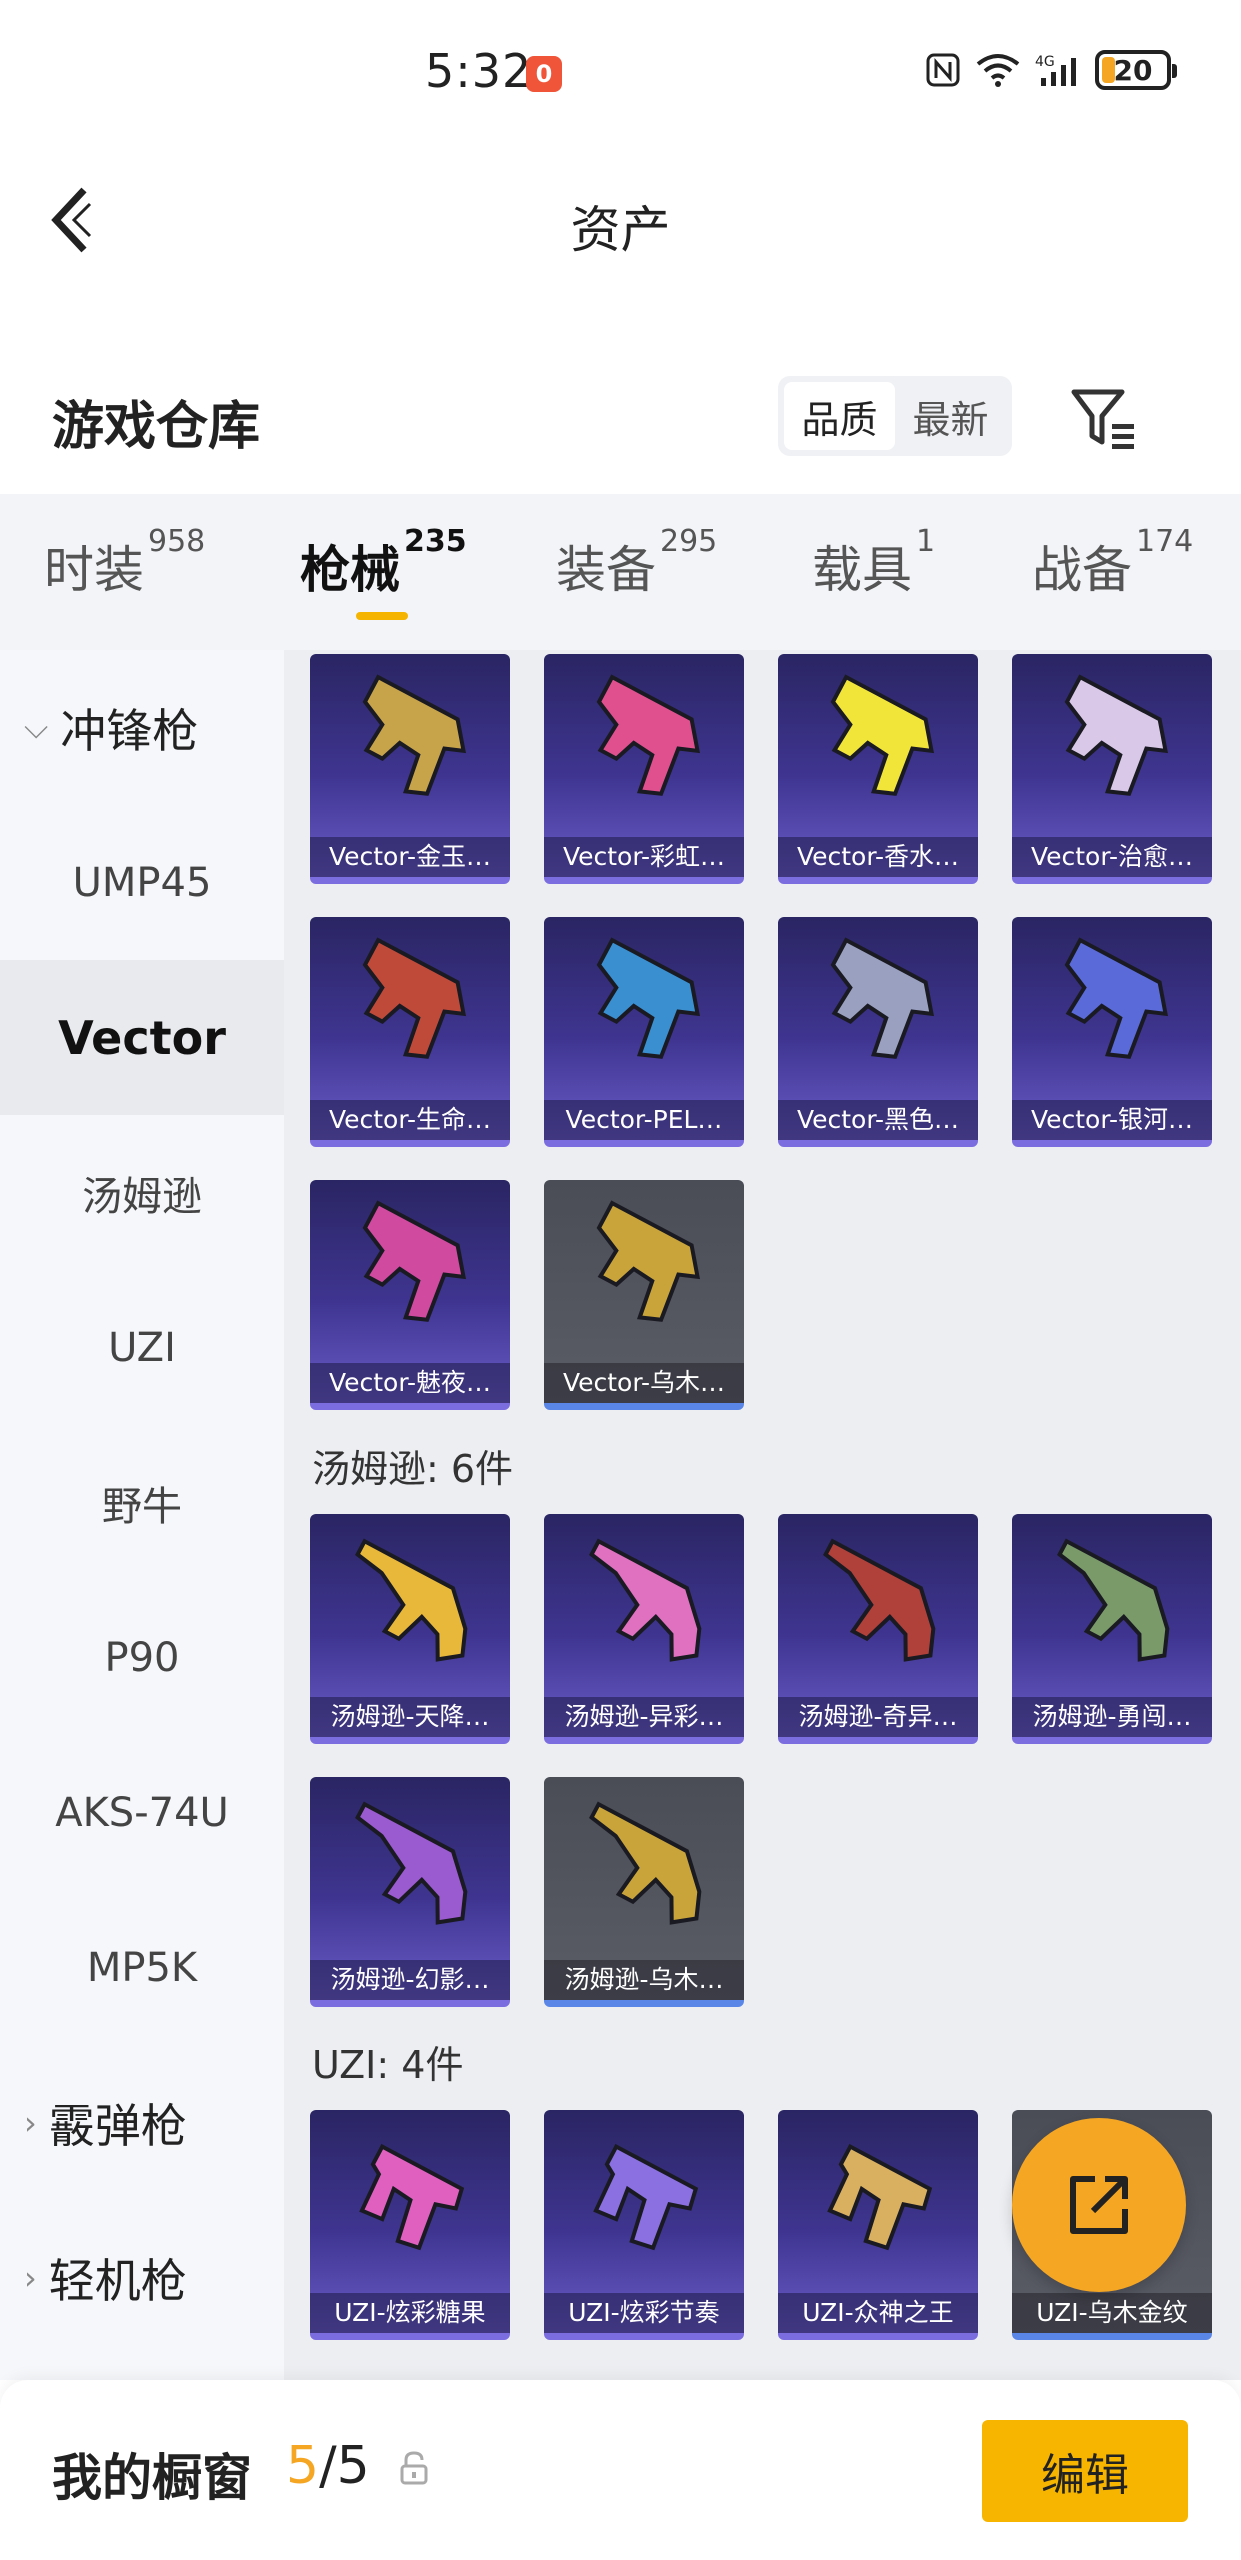  I want to click on showcase-bar: 我的橱窗 5/5 编辑, so click(620, 2470).